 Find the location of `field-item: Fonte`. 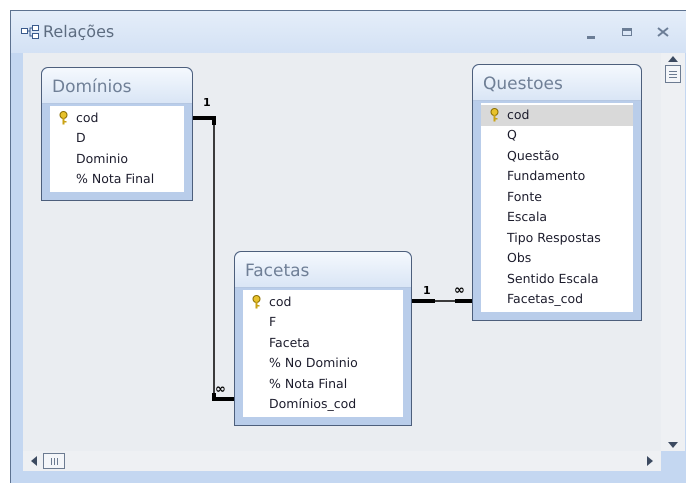

field-item: Fonte is located at coordinates (557, 197).